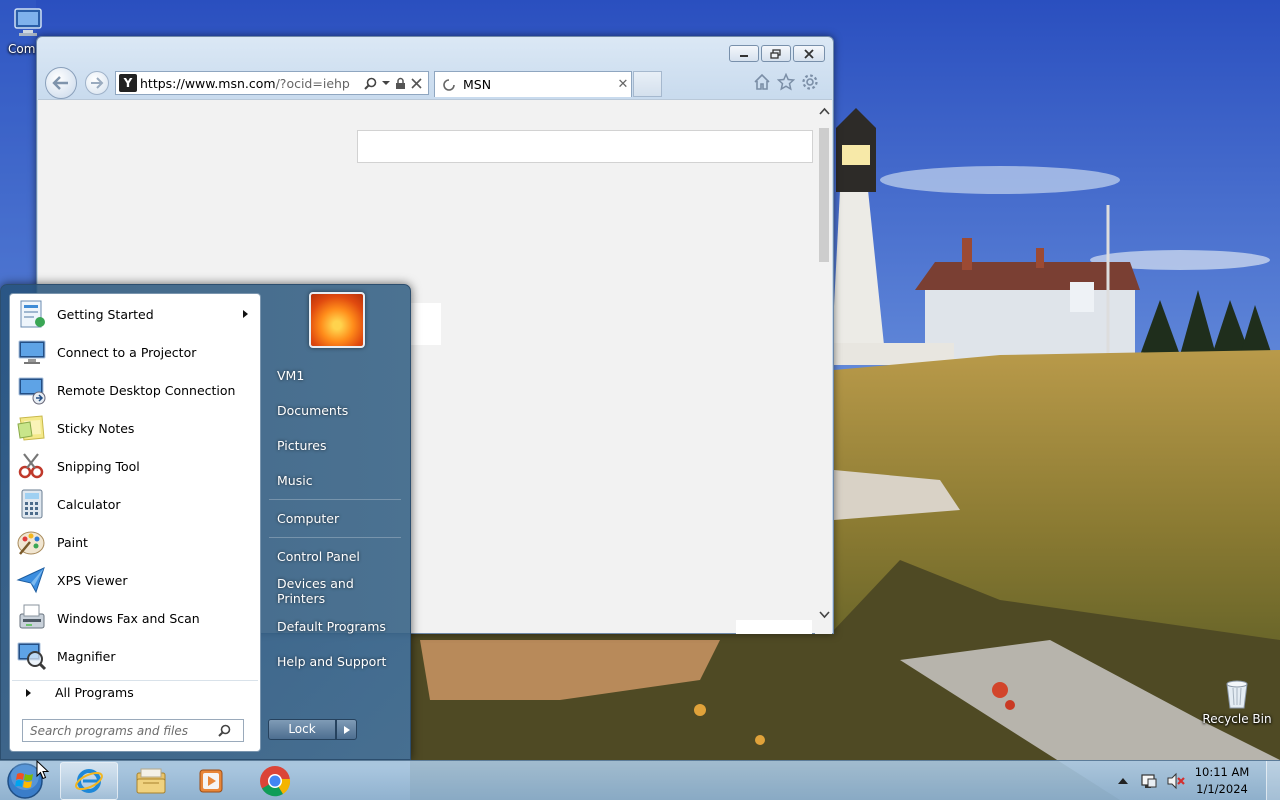  What do you see at coordinates (762, 82) in the screenshot?
I see `home-icon` at bounding box center [762, 82].